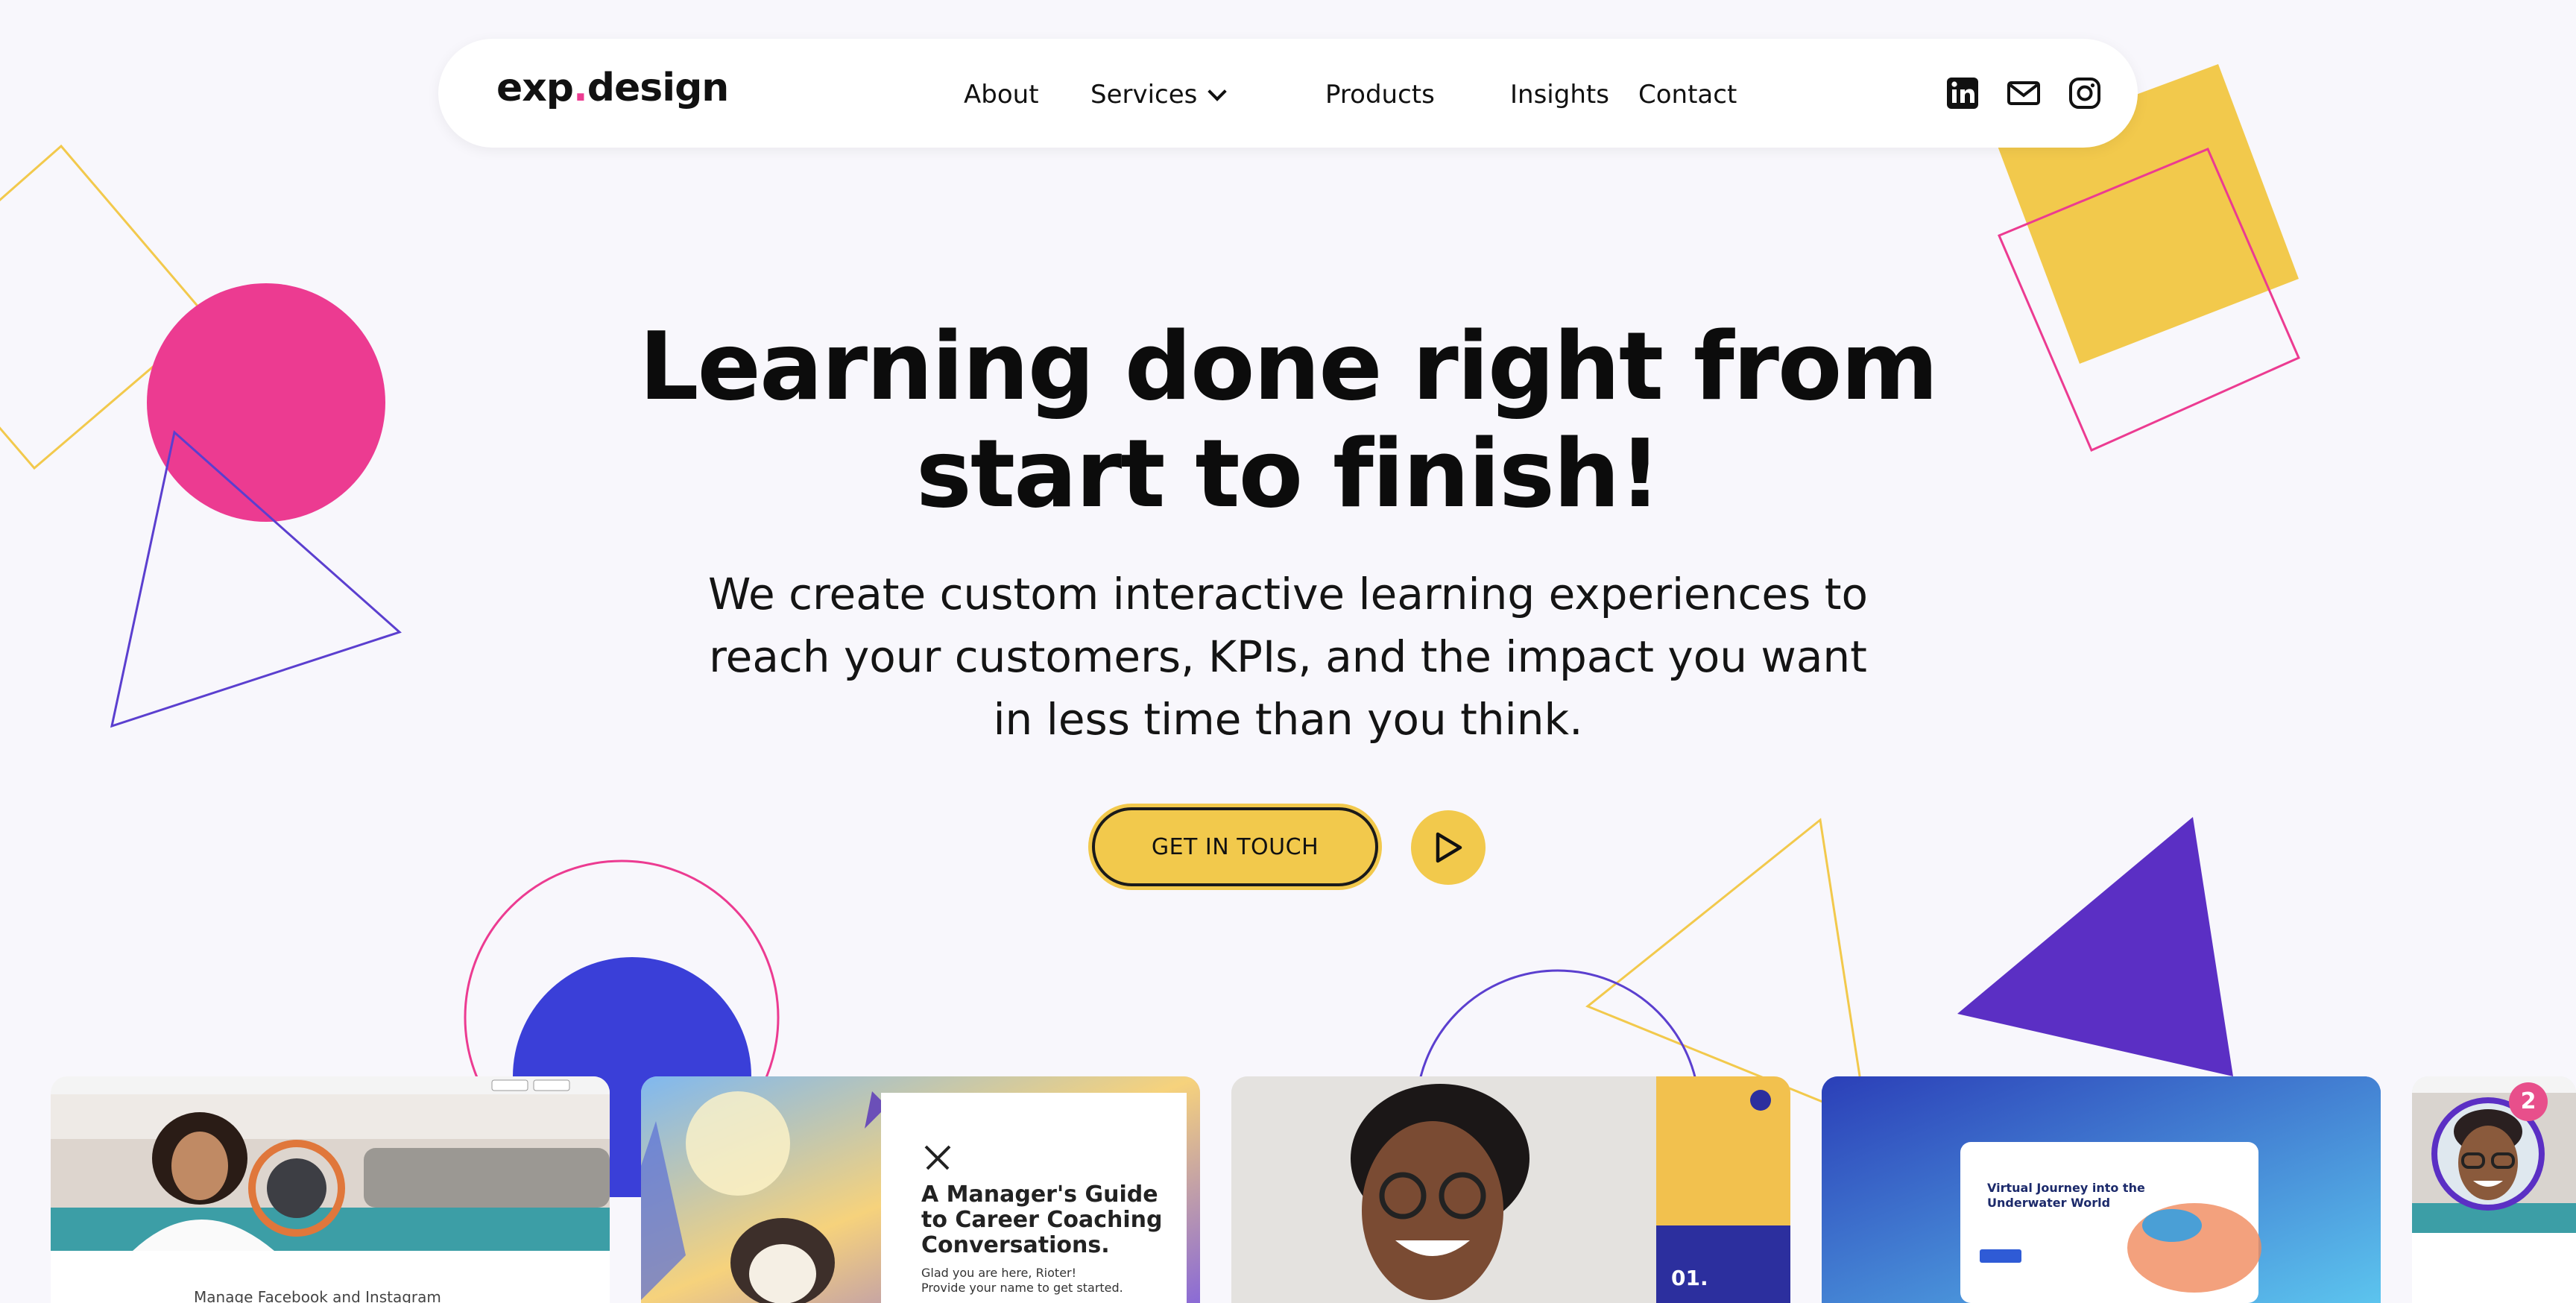 The image size is (2576, 1303). Describe the element at coordinates (1235, 846) in the screenshot. I see `get-in-touch-button: GET IN TOUCH` at that location.